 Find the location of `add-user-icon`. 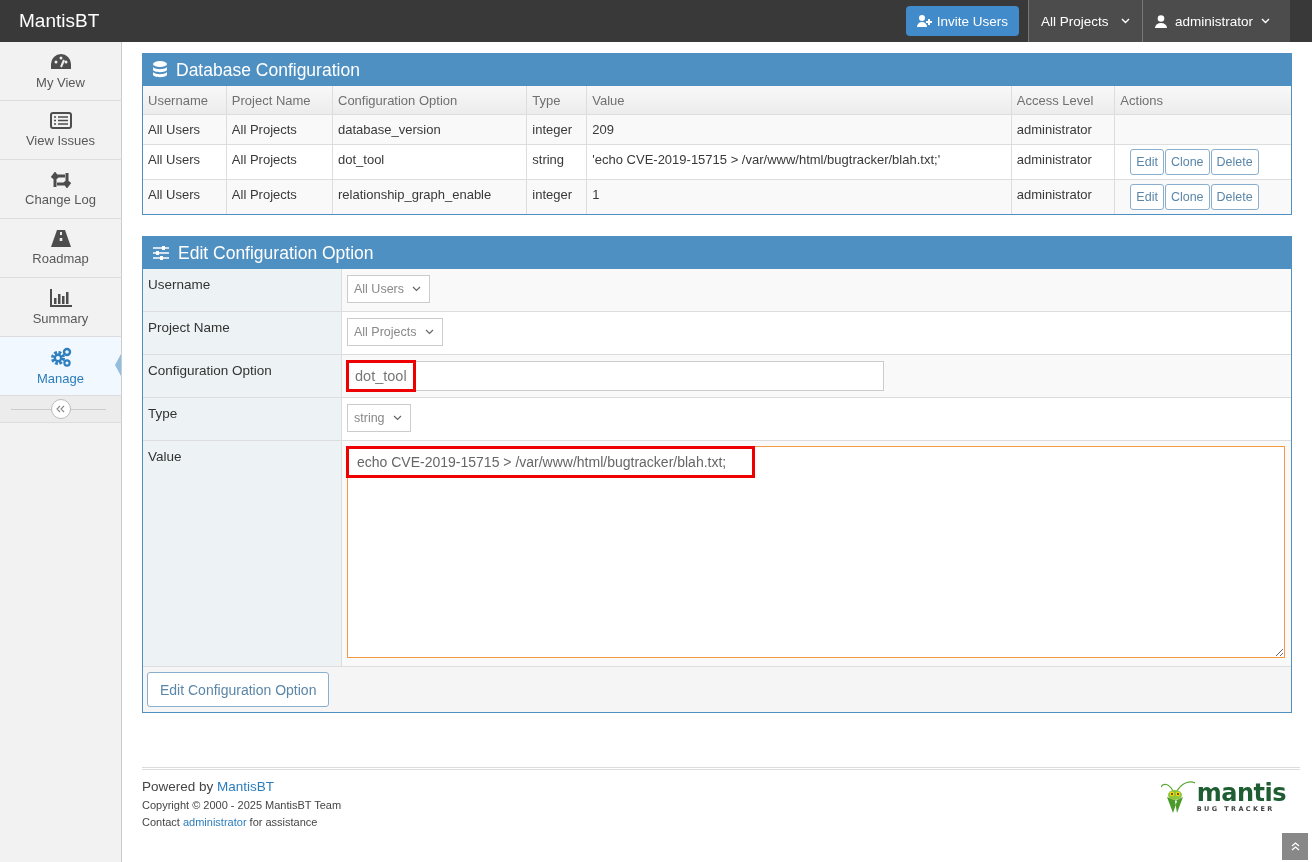

add-user-icon is located at coordinates (924, 21).